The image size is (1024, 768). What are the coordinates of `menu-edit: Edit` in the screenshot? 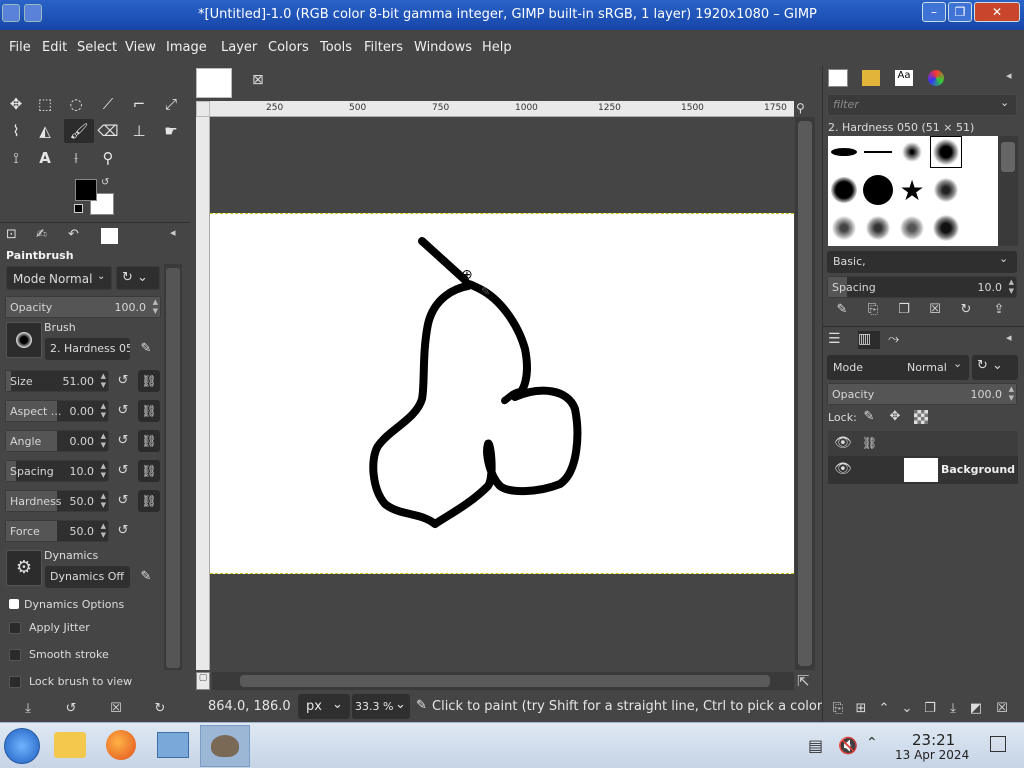 It's located at (54, 47).